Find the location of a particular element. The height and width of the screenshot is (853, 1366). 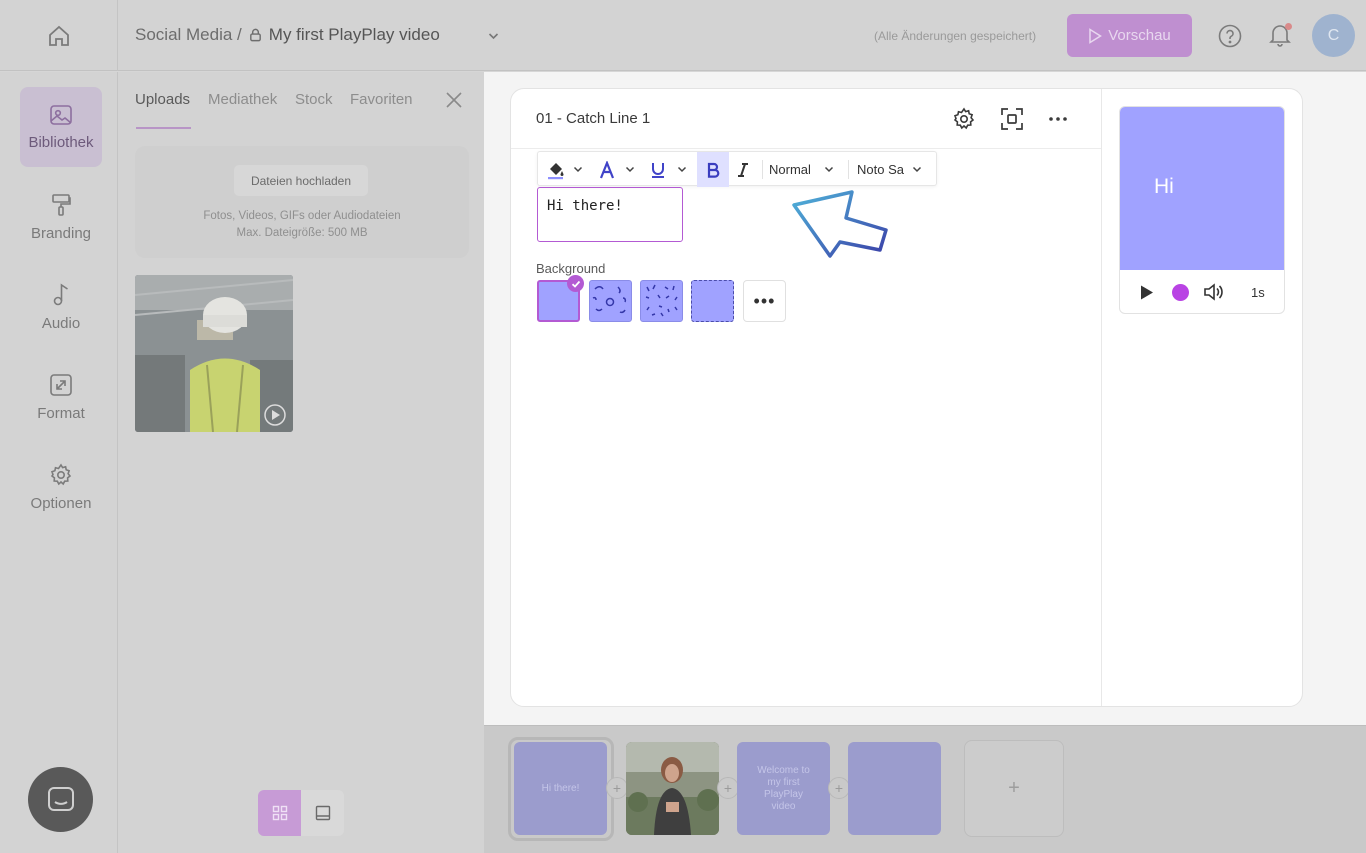

lock-icon is located at coordinates (255, 35).